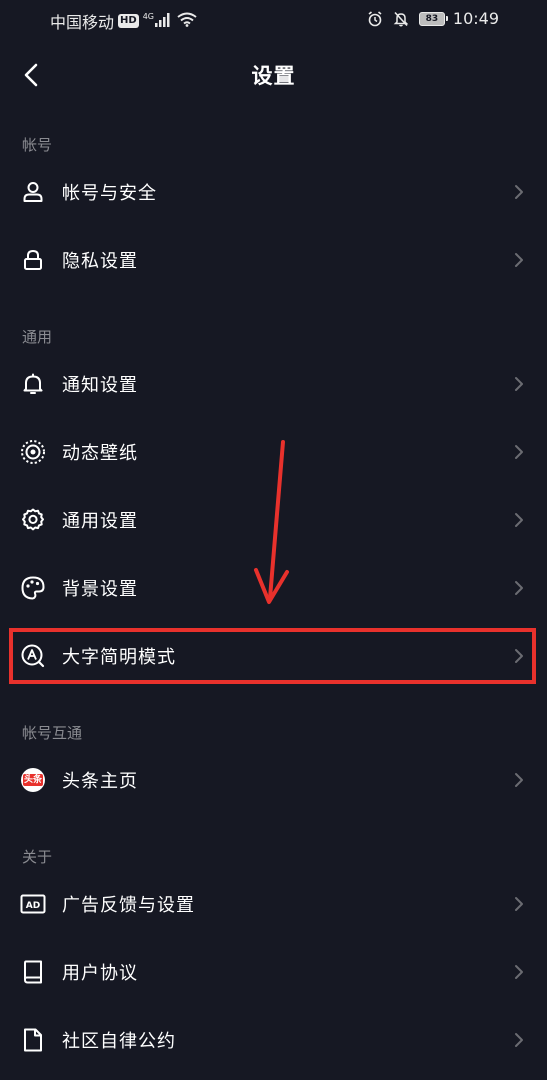 The image size is (547, 1080). Describe the element at coordinates (273, 20) in the screenshot. I see `status-bar: 中国移动 HD 4G 83 10:49` at that location.